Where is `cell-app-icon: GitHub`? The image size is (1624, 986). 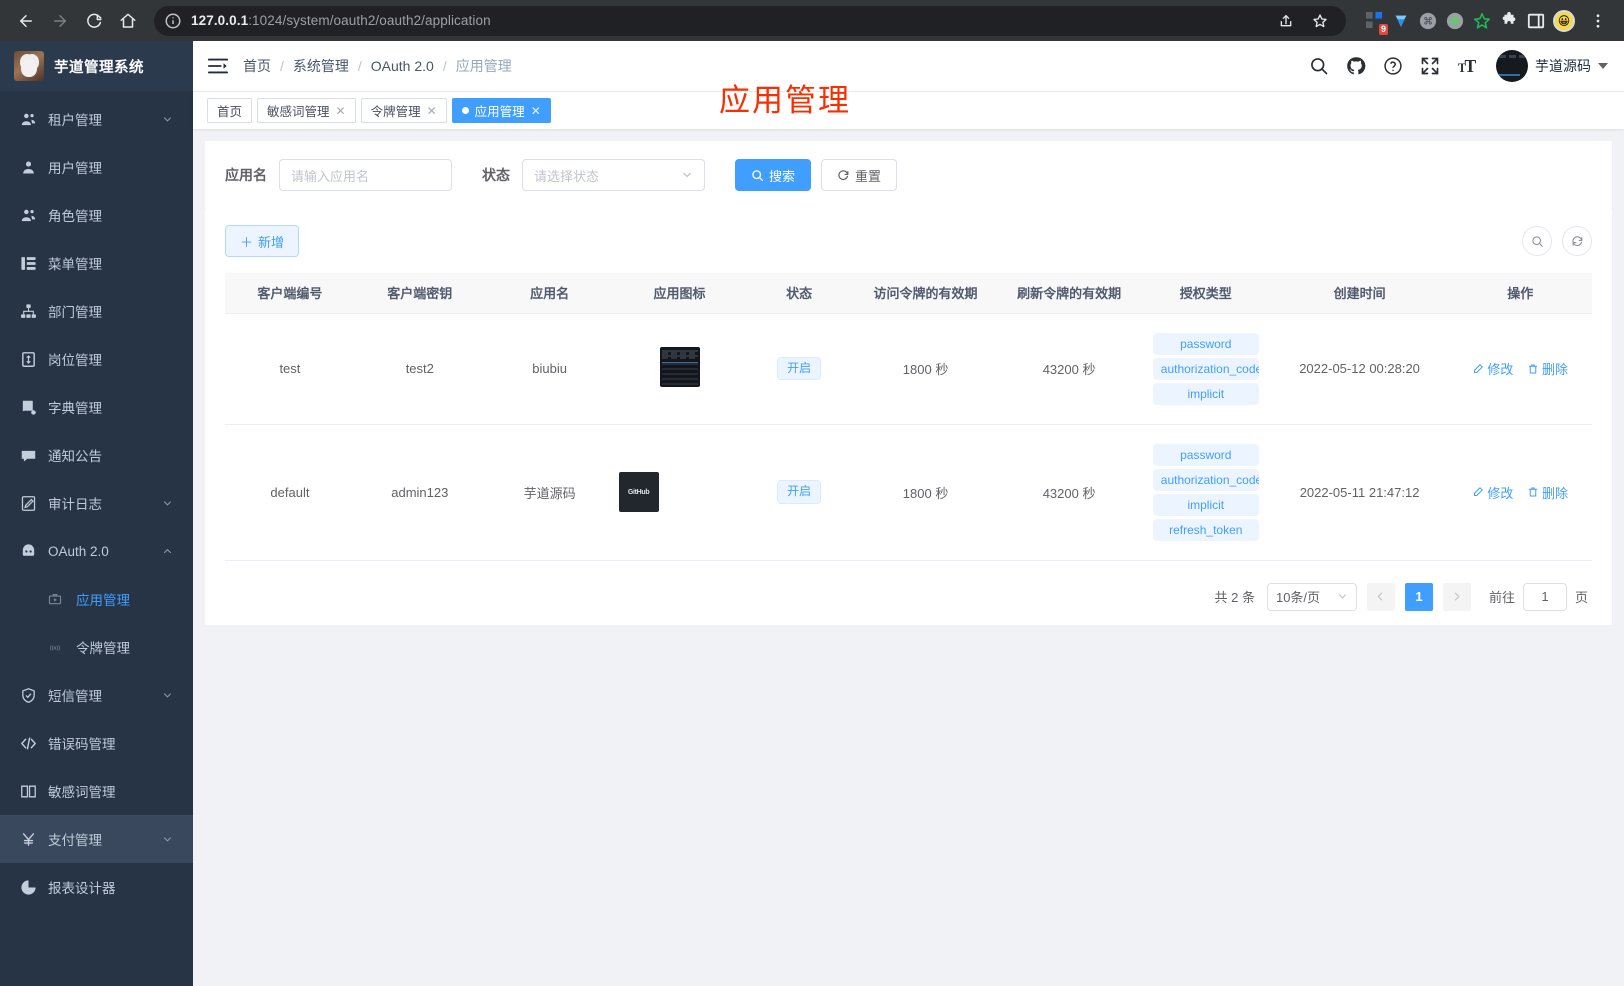
cell-app-icon: GitHub is located at coordinates (679, 492).